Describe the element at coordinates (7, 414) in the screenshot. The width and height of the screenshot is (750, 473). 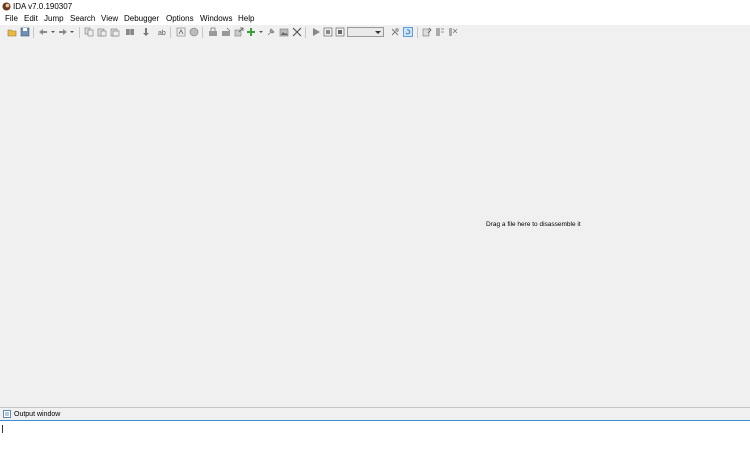
I see `output-window-icon` at that location.